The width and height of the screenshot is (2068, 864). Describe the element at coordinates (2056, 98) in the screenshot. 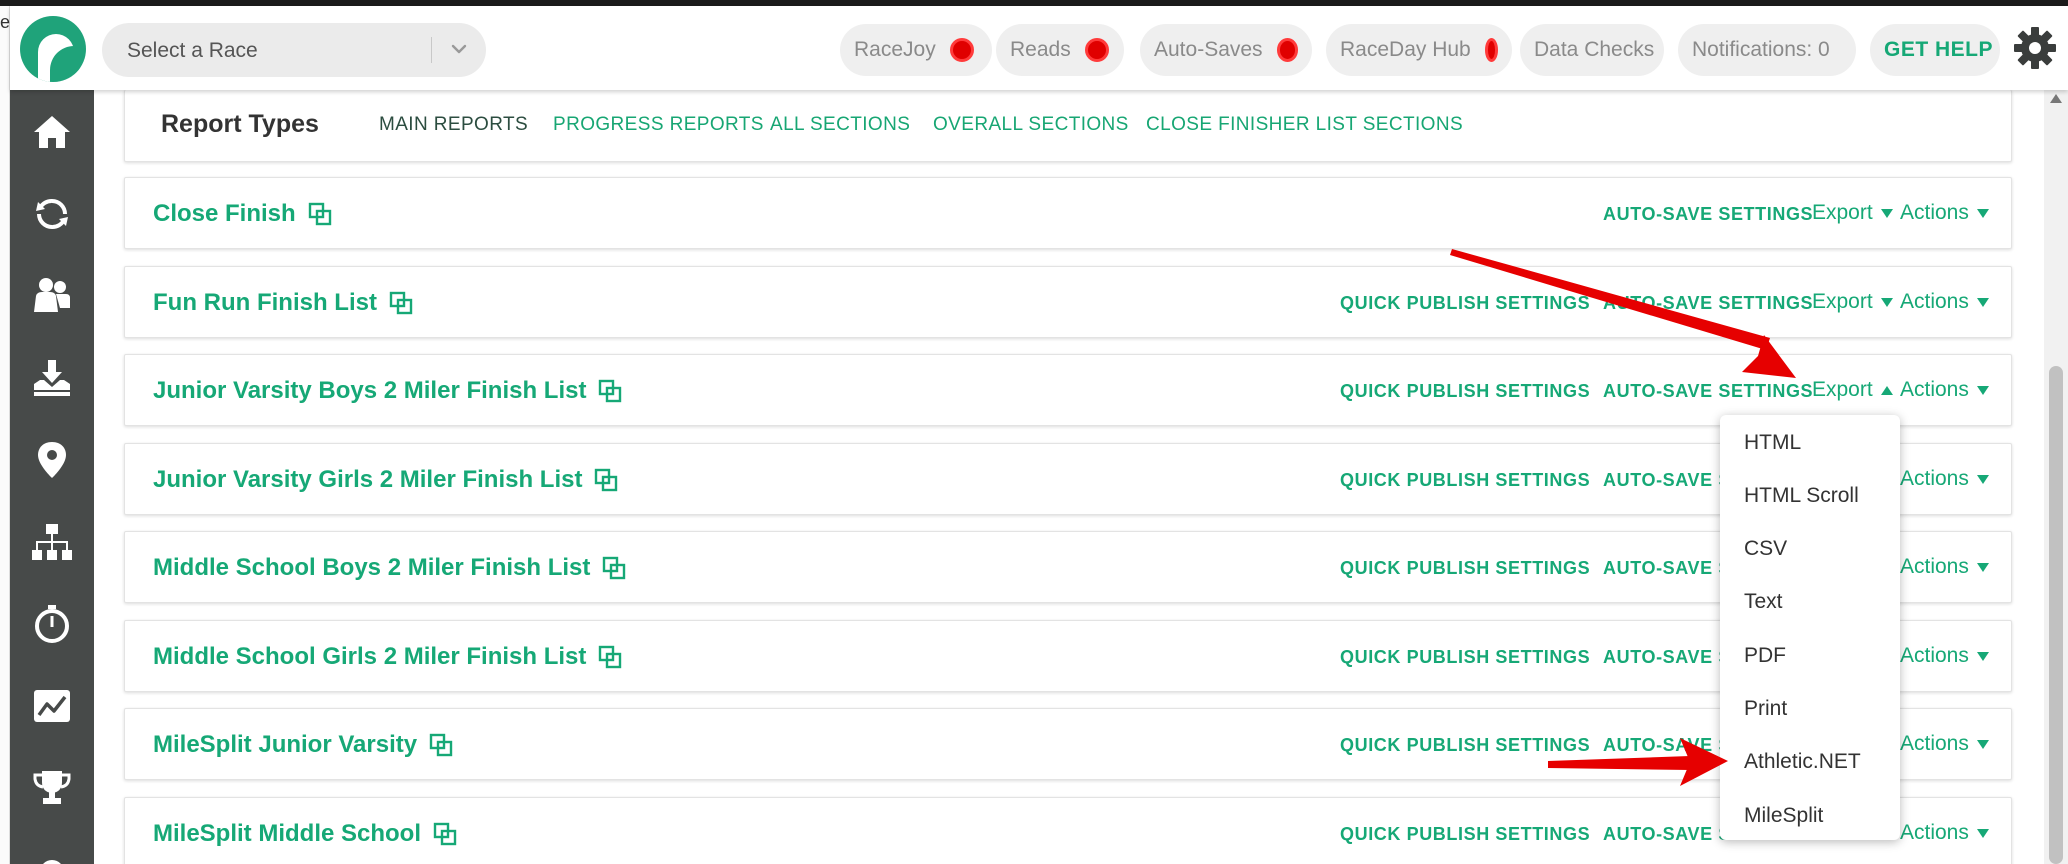

I see `scroll-up-arrow-icon` at that location.